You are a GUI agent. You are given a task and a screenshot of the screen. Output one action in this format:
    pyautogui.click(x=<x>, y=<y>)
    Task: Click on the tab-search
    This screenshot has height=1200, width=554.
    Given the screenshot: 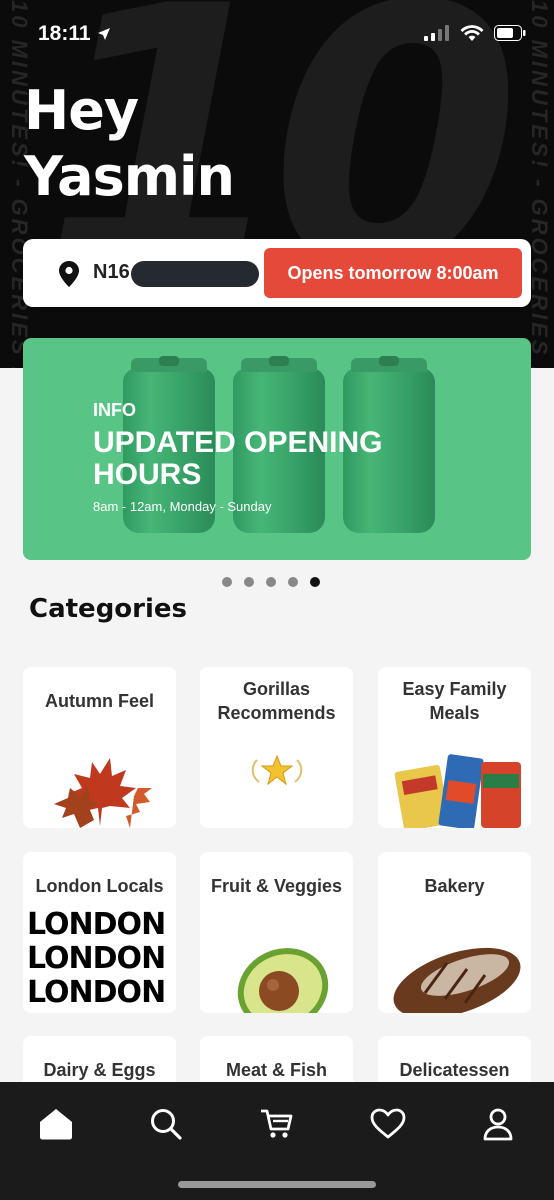 What is the action you would take?
    pyautogui.click(x=166, y=1124)
    